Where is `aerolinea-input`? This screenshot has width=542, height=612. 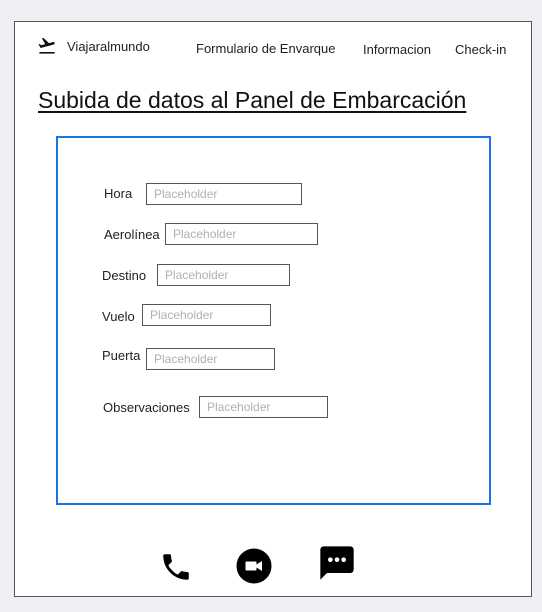
aerolinea-input is located at coordinates (241, 234).